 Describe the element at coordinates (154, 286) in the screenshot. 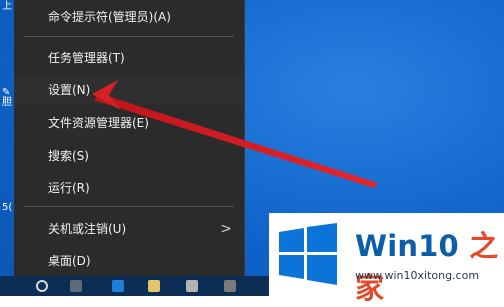

I see `explorer-icon` at that location.